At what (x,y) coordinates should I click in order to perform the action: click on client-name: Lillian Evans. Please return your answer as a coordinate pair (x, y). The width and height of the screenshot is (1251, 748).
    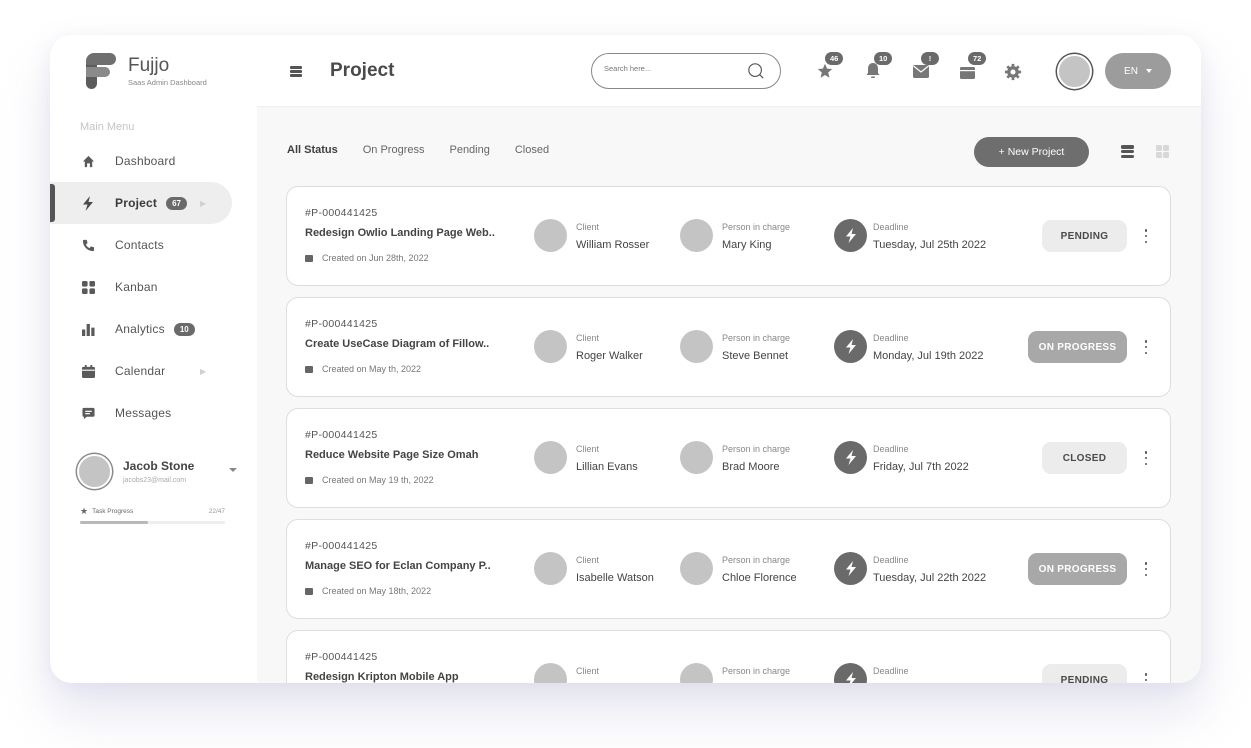
    Looking at the image, I should click on (607, 467).